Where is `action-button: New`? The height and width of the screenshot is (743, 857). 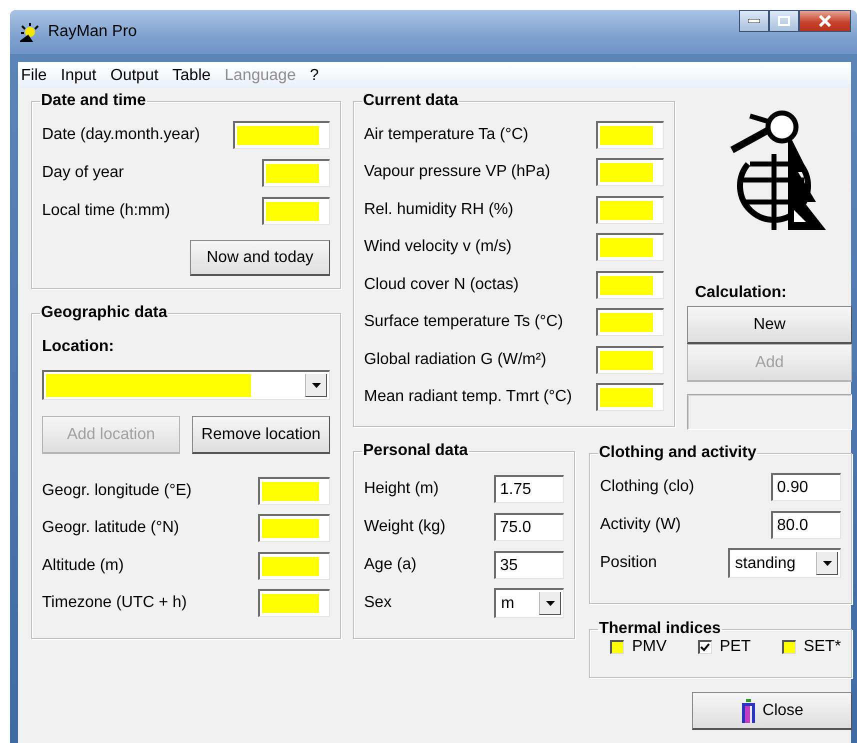
action-button: New is located at coordinates (769, 325).